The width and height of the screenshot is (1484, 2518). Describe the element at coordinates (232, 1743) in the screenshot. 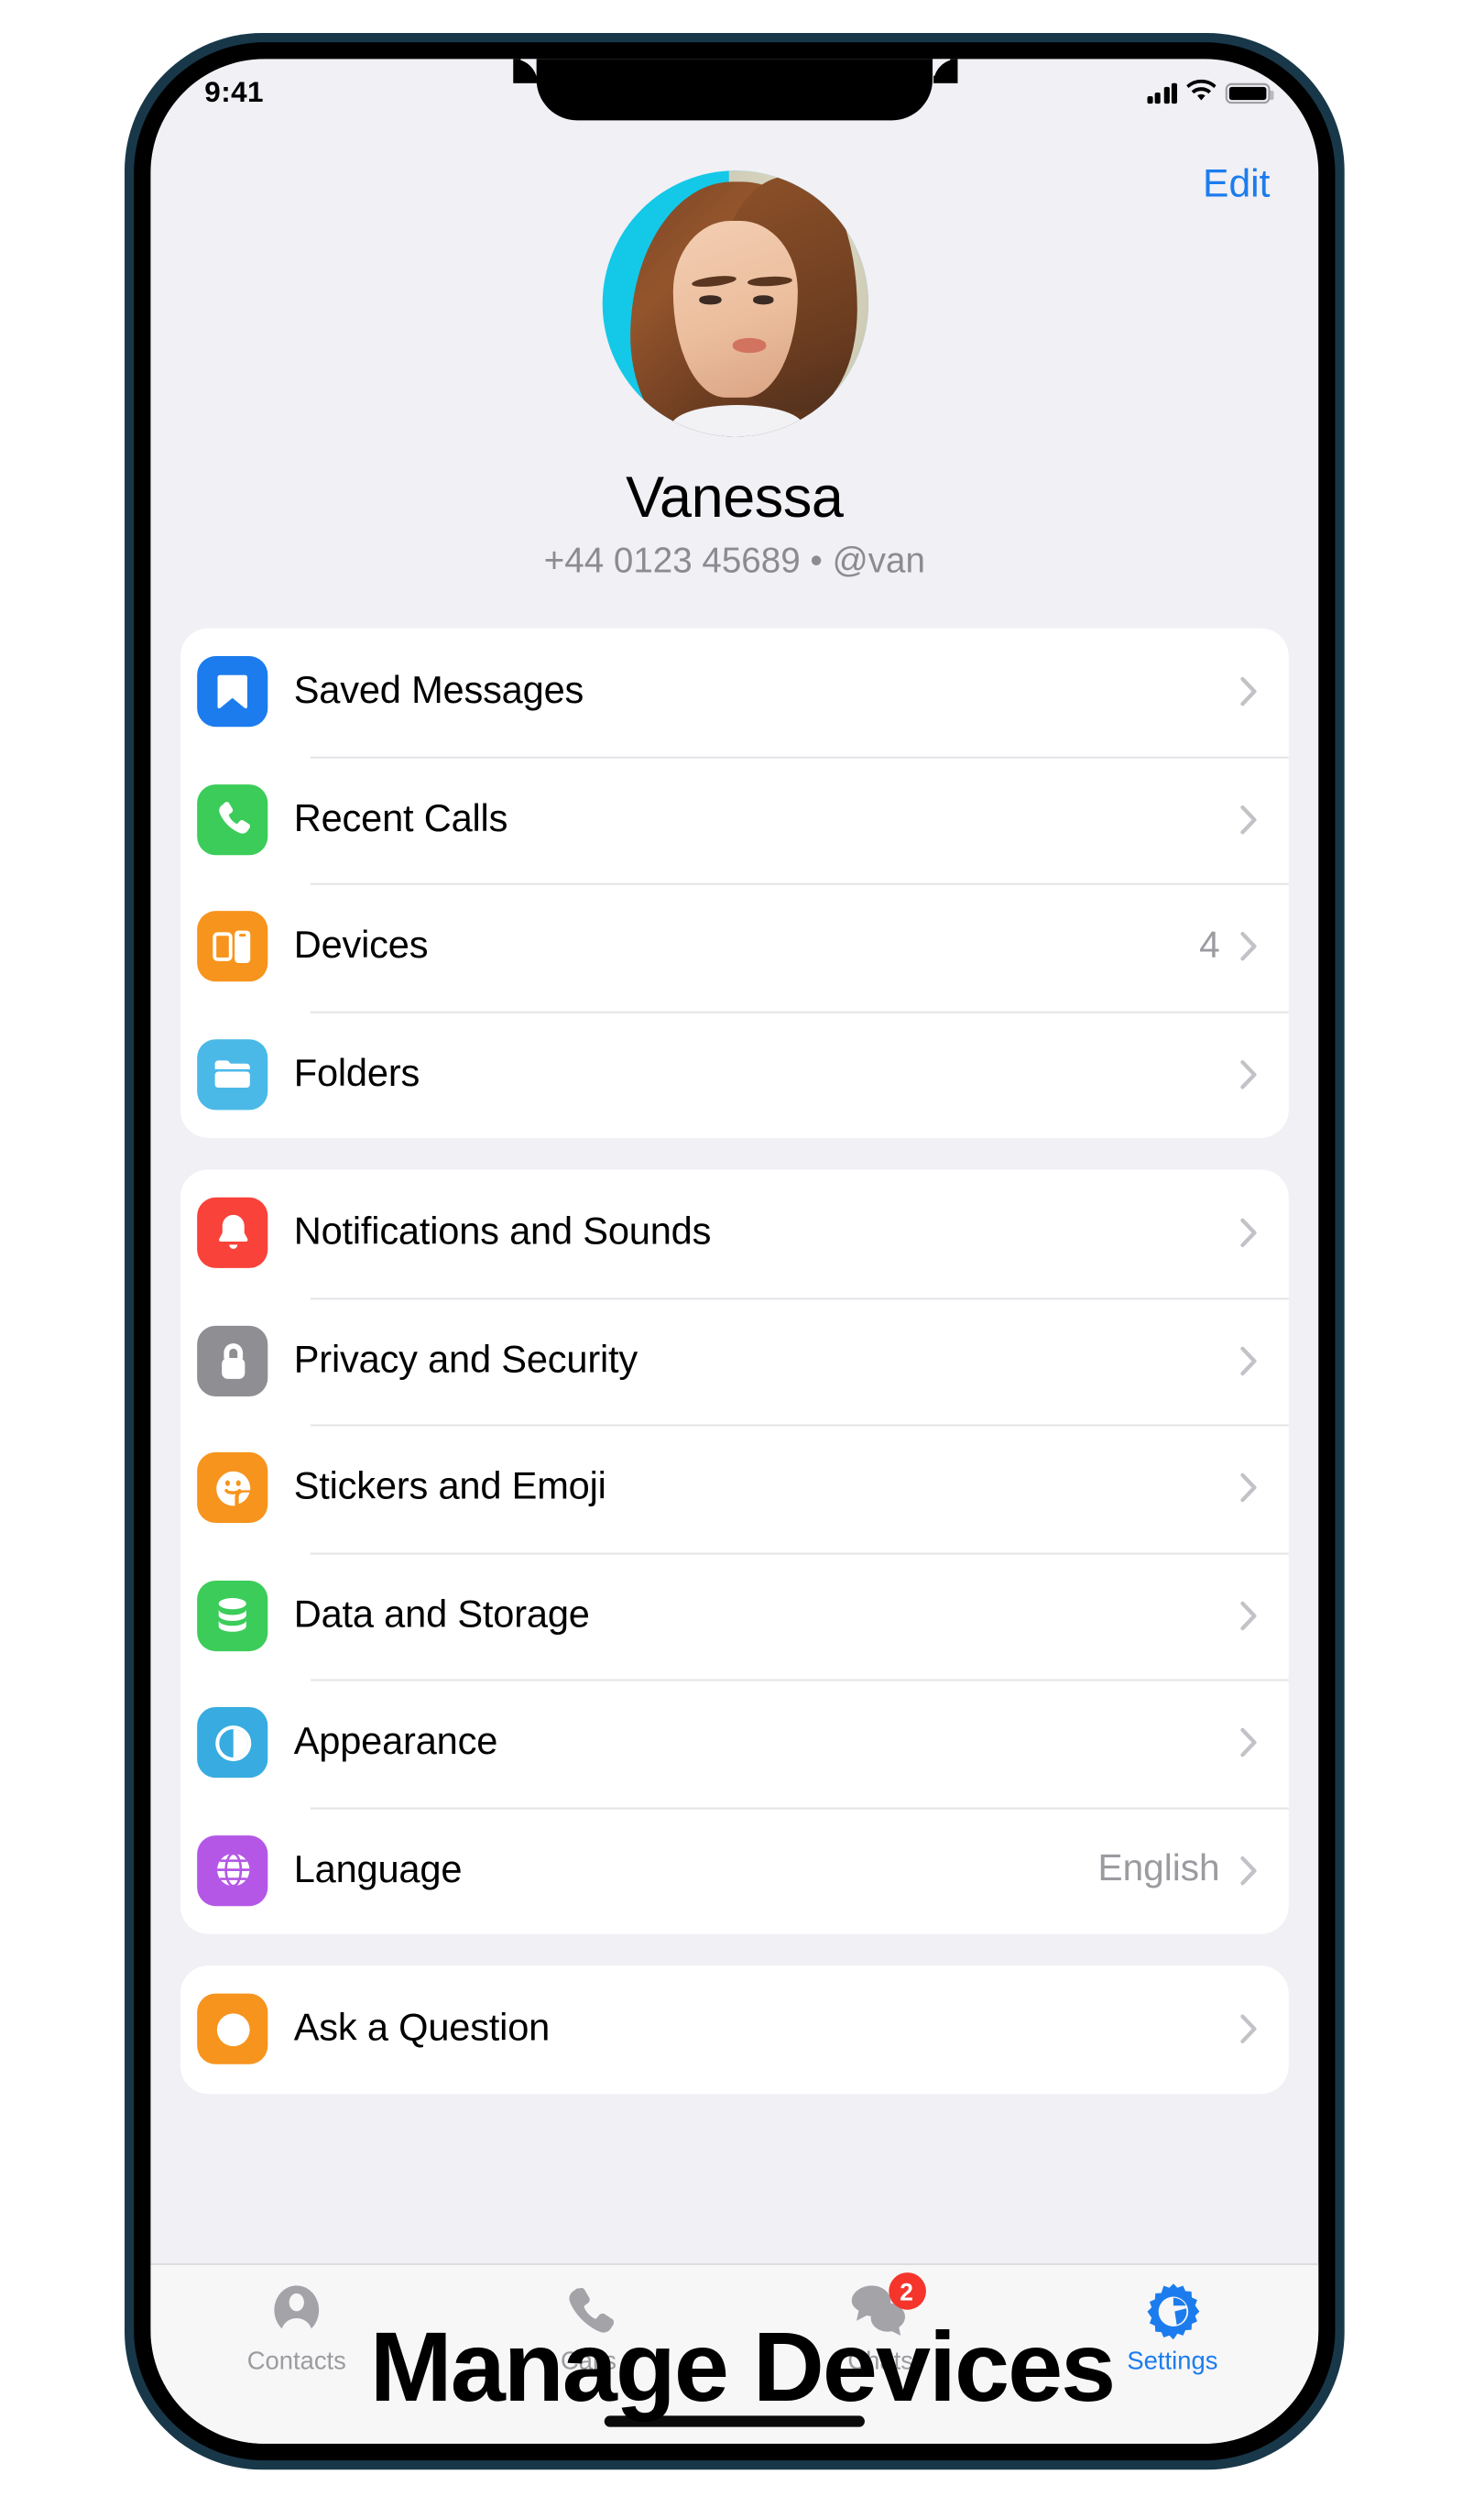

I see `contrast-icon` at that location.